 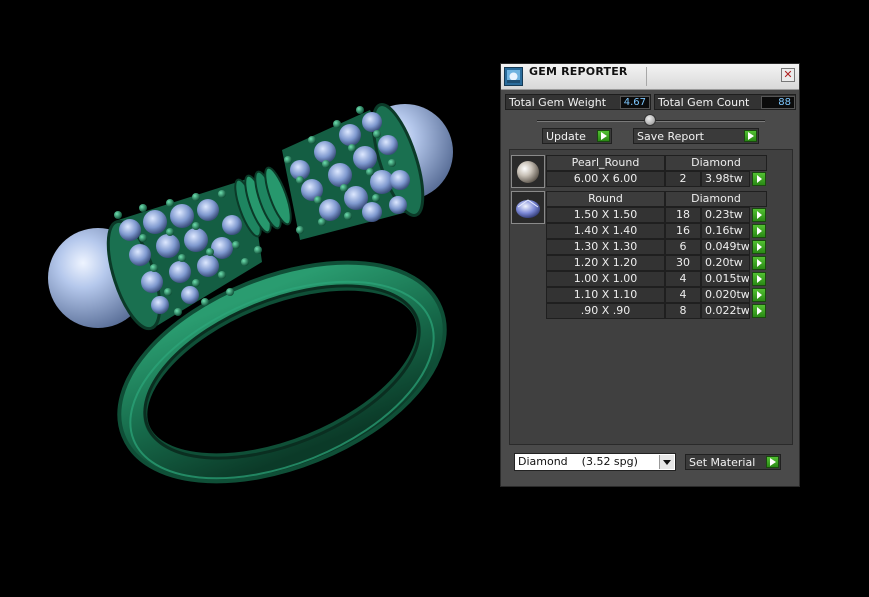 What do you see at coordinates (558, 102) in the screenshot?
I see `total-gem-weight-label: Total Gem Weight` at bounding box center [558, 102].